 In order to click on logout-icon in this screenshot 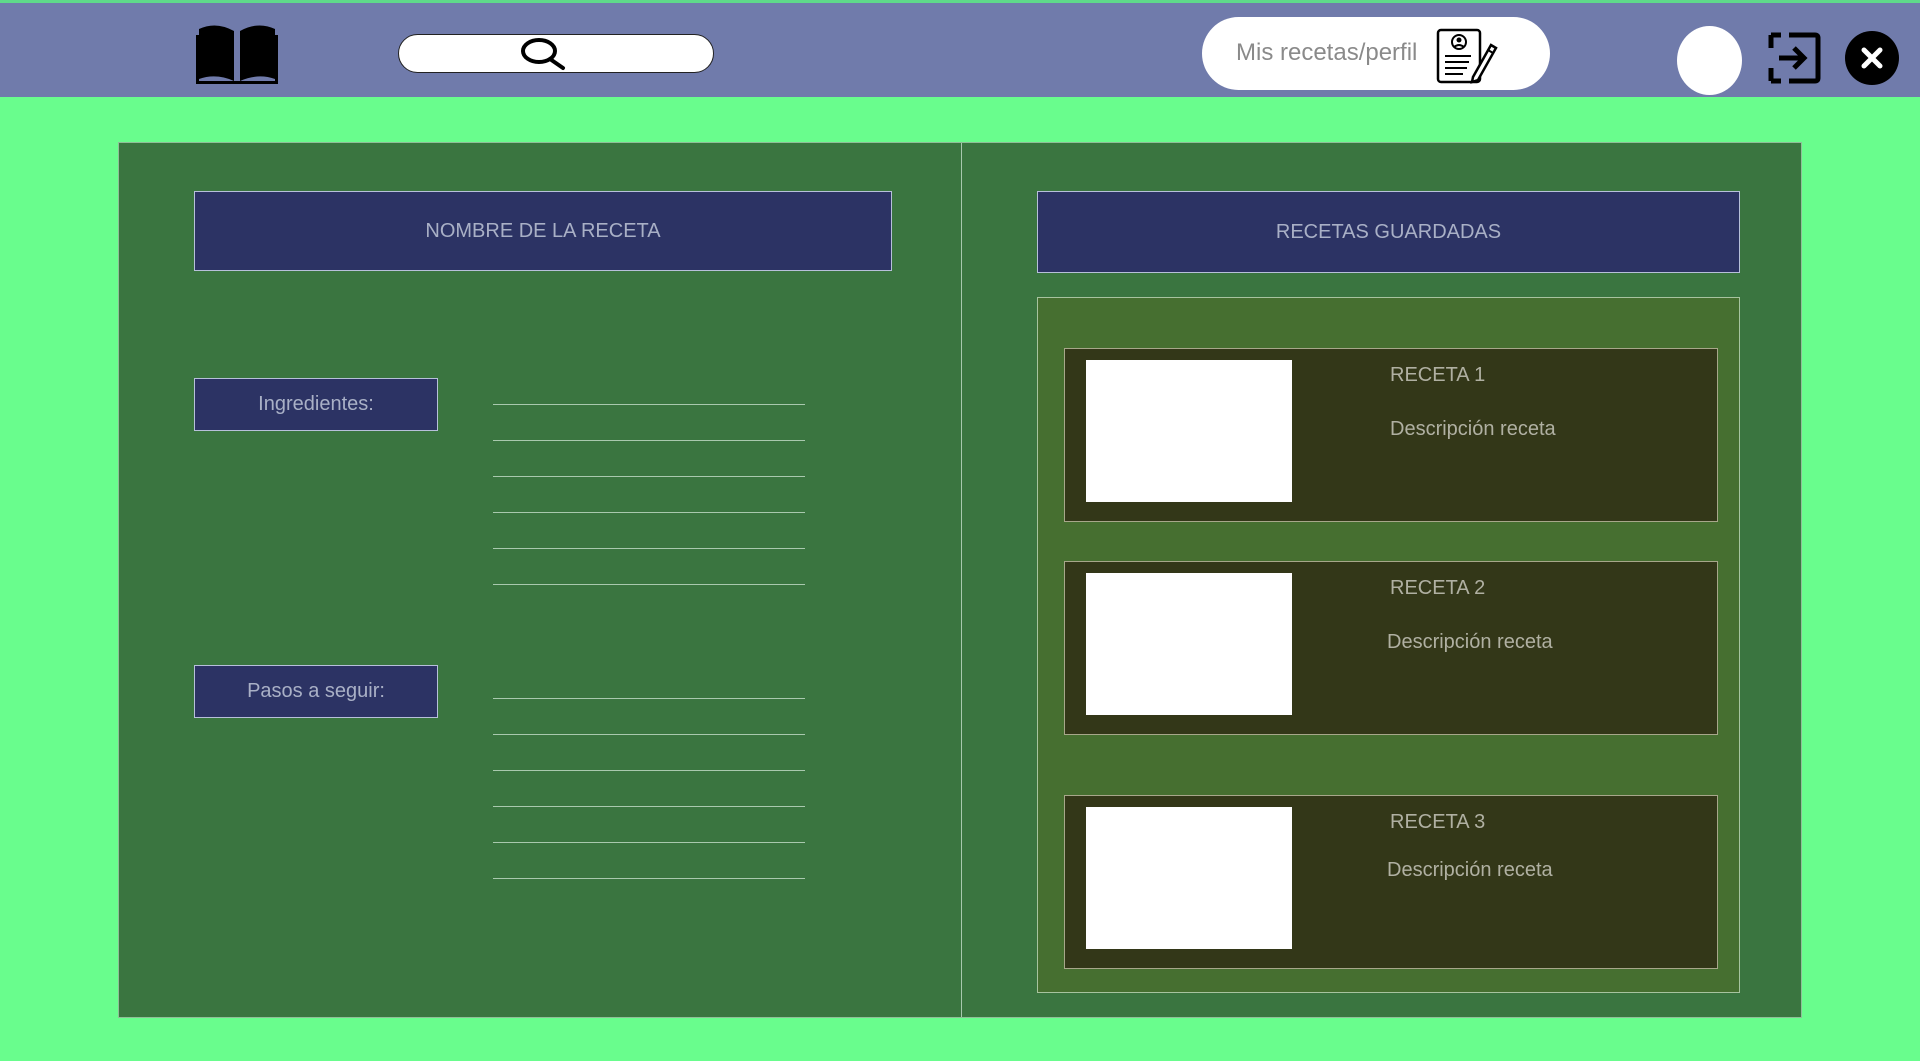, I will do `click(1794, 58)`.